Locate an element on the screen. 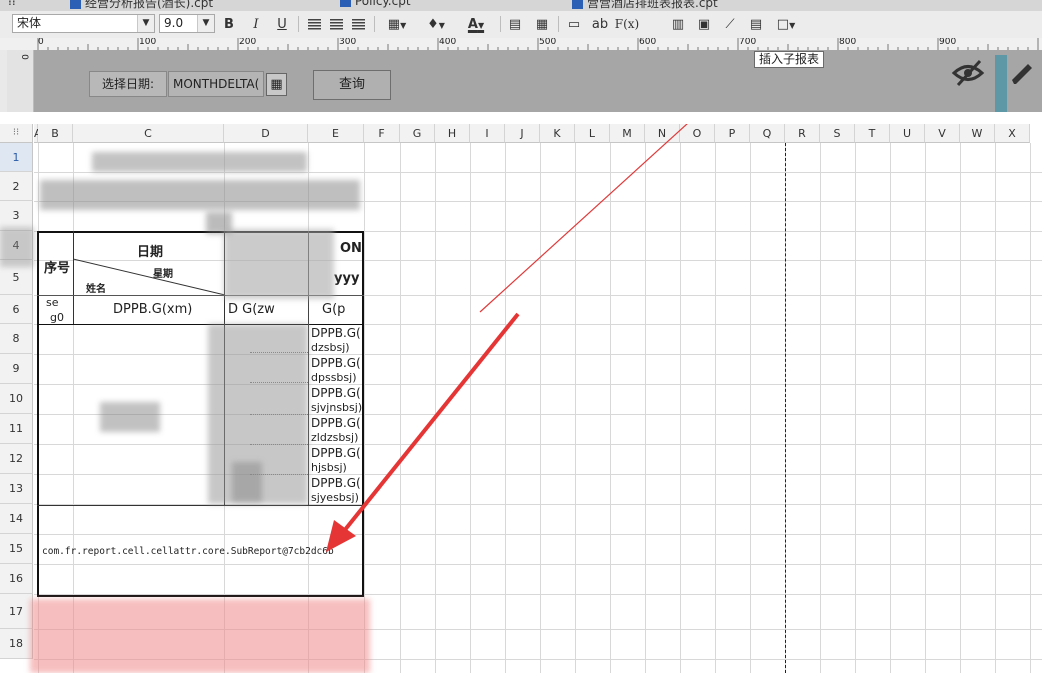 Image resolution: width=1042 pixels, height=673 pixels. font-size-combo: 9.0 ▼ is located at coordinates (187, 23).